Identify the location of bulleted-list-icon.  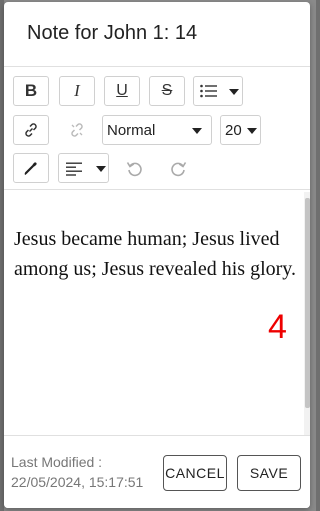
(208, 91).